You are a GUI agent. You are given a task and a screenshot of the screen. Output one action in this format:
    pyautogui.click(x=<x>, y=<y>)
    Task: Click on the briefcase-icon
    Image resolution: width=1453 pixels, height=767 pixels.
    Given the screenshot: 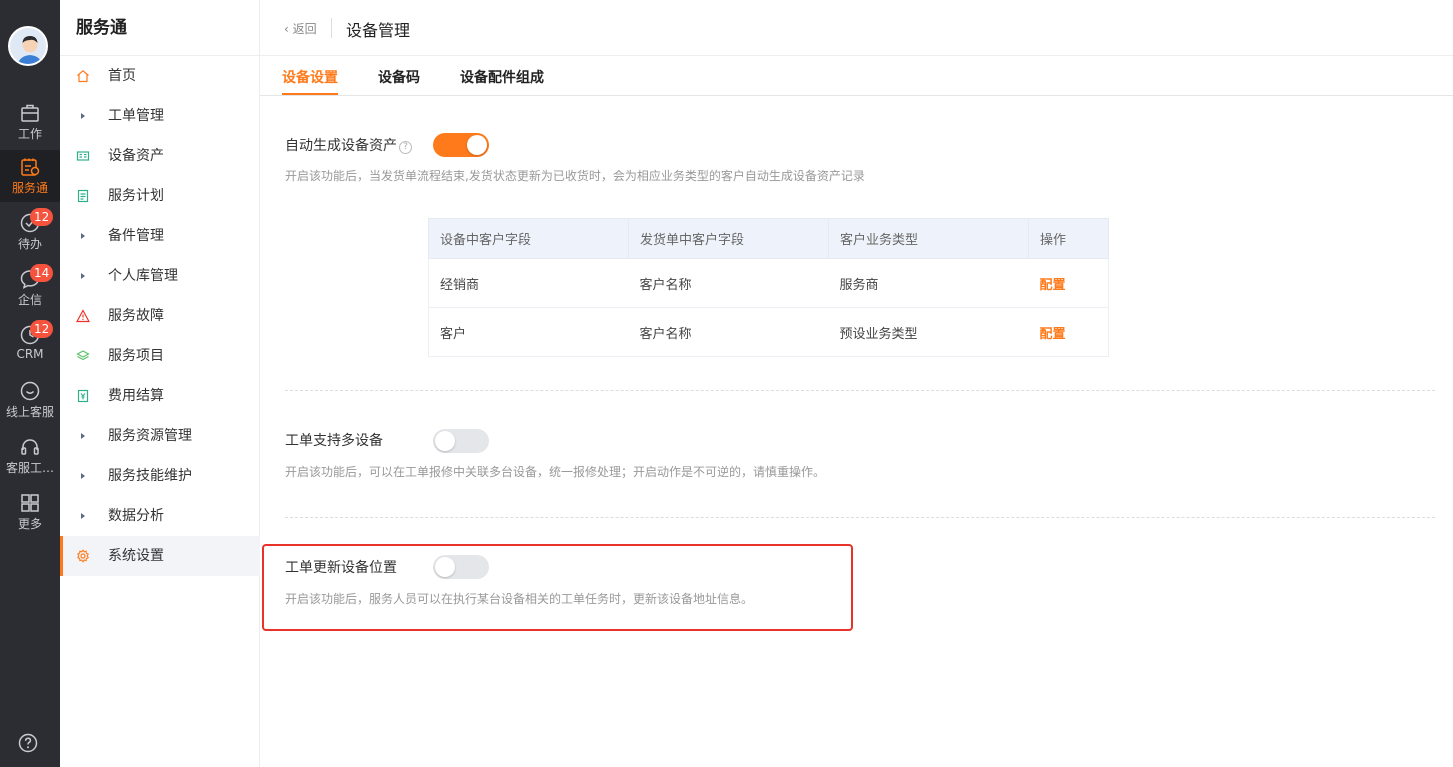 What is the action you would take?
    pyautogui.click(x=30, y=113)
    